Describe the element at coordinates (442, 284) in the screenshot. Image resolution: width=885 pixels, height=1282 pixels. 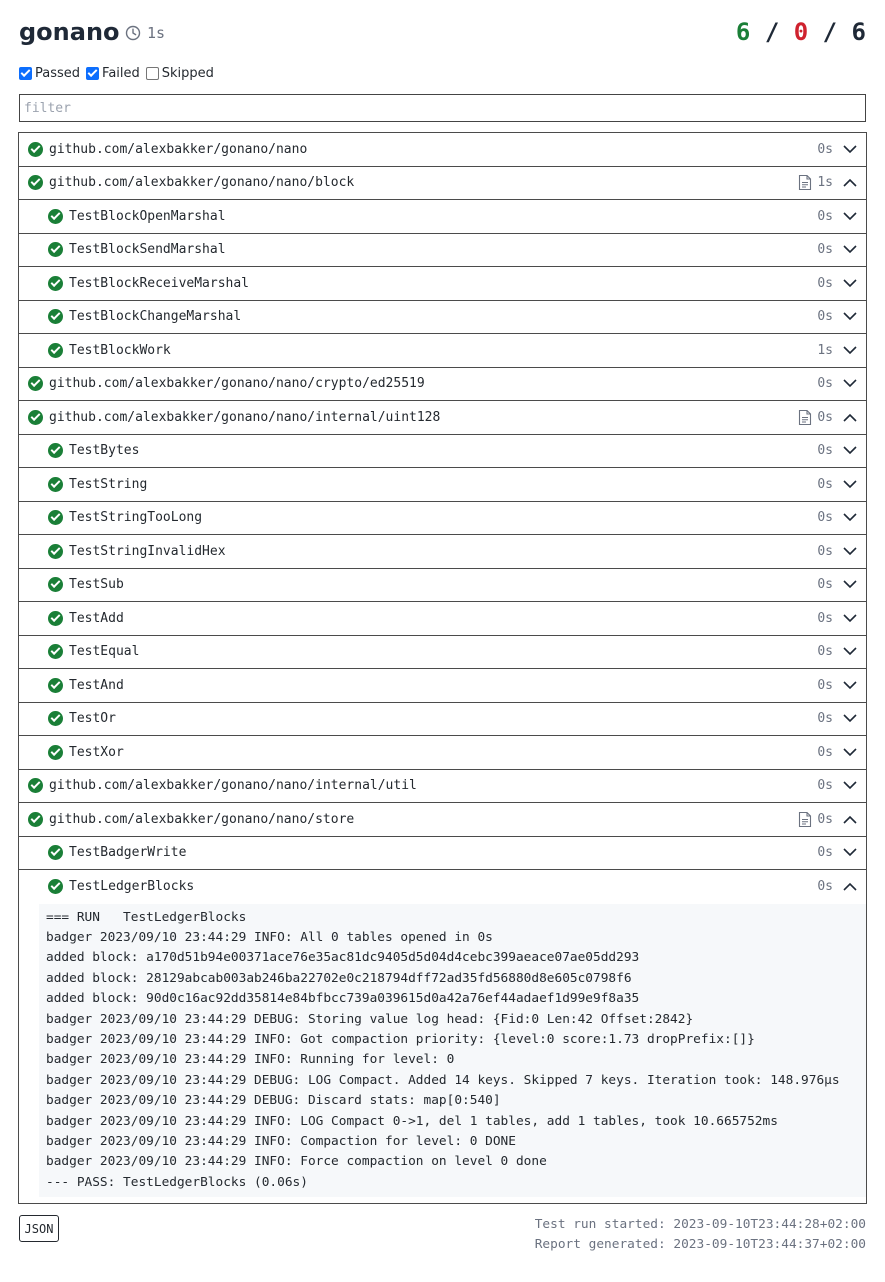
I see `test-row: TestBlockReceiveMarshal 0s` at that location.